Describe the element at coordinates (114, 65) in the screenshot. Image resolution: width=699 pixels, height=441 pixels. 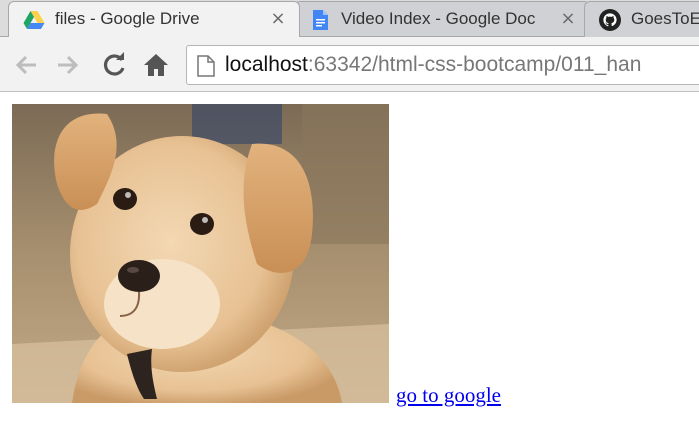
I see `reload-icon` at that location.